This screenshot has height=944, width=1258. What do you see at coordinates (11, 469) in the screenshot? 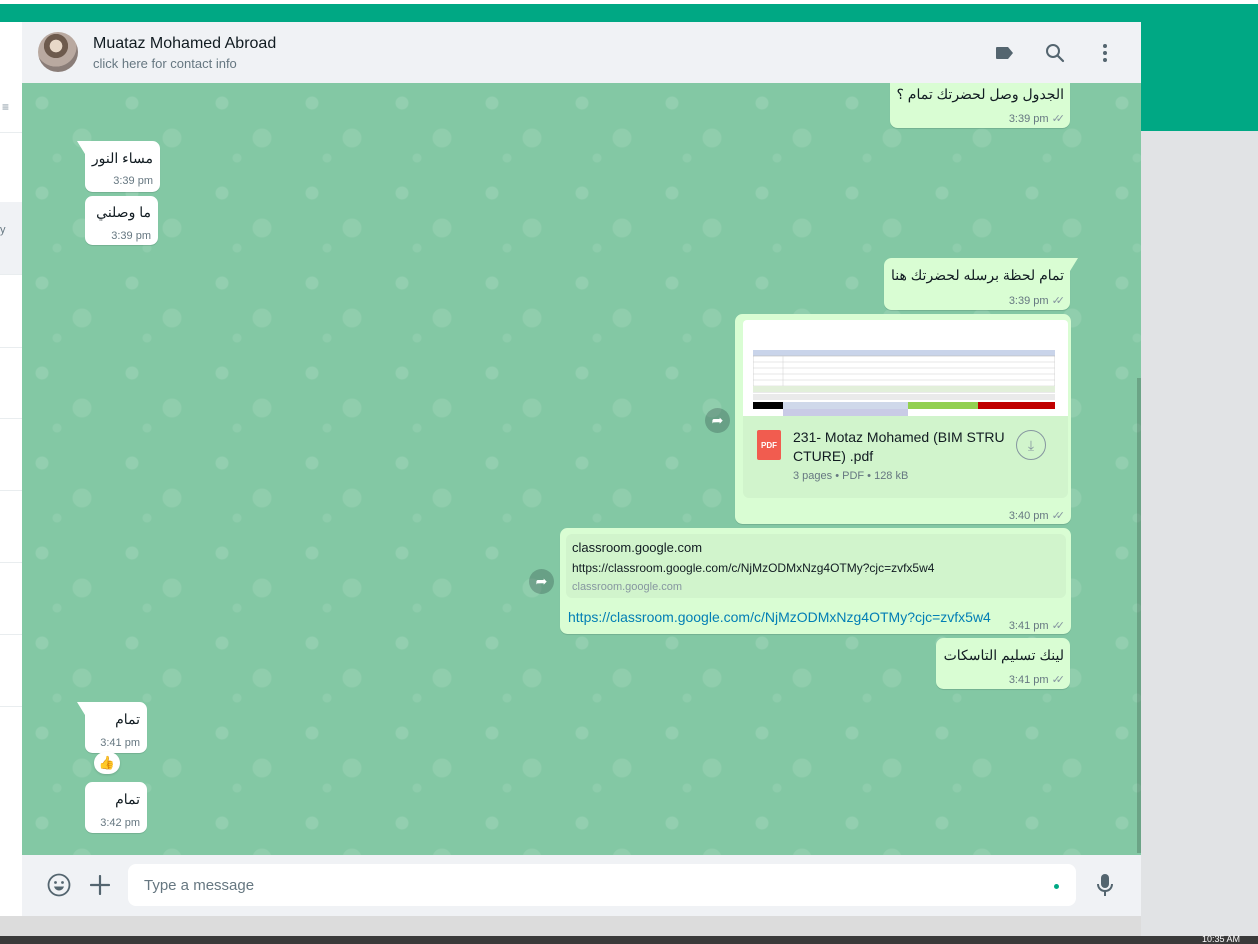
I see `chat-list-panel: ≡ y` at bounding box center [11, 469].